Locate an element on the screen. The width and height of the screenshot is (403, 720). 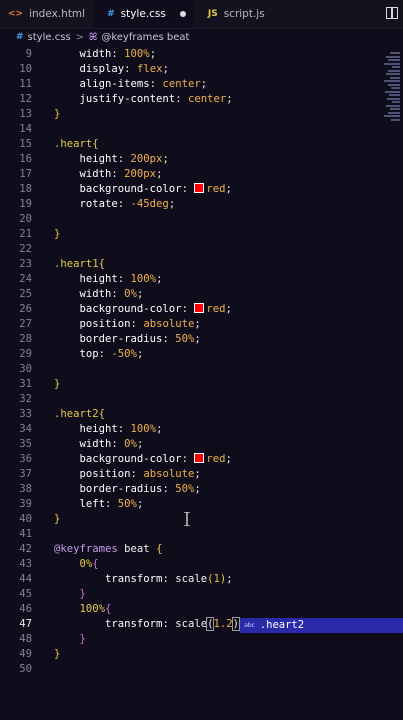
code-line: 48 } is located at coordinates (200, 639).